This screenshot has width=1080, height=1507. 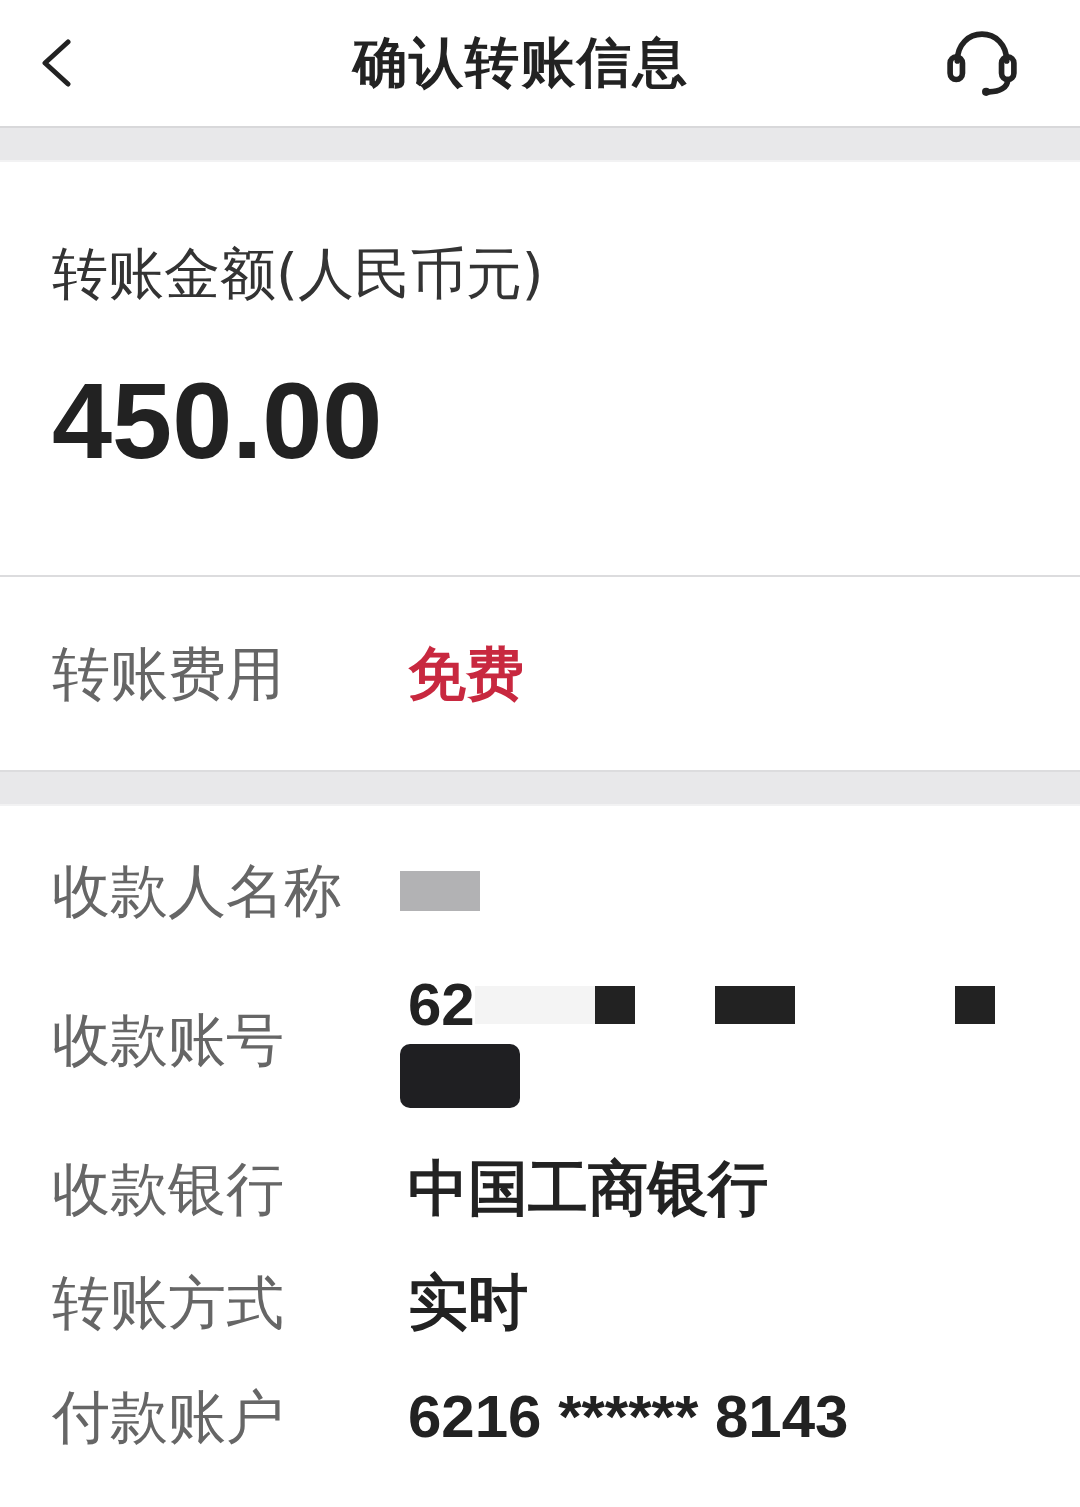 I want to click on page-title: 确认转账信息, so click(x=519, y=62).